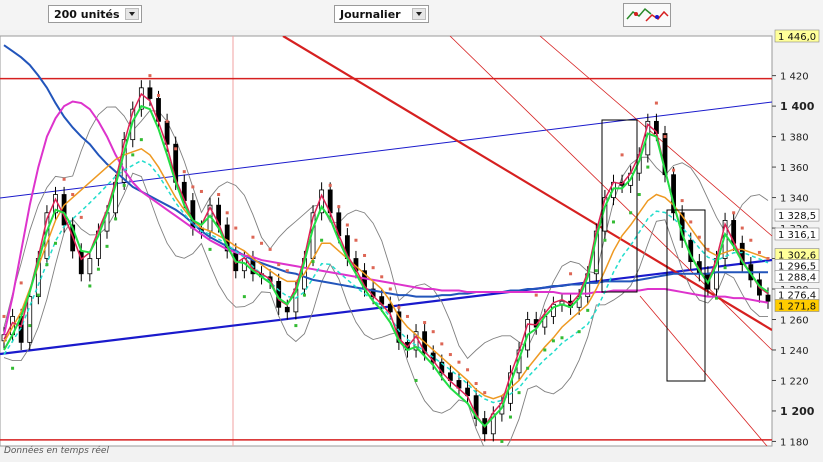 The height and width of the screenshot is (462, 823). What do you see at coordinates (794, 138) in the screenshot?
I see `y-tick-label: 1 380` at bounding box center [794, 138].